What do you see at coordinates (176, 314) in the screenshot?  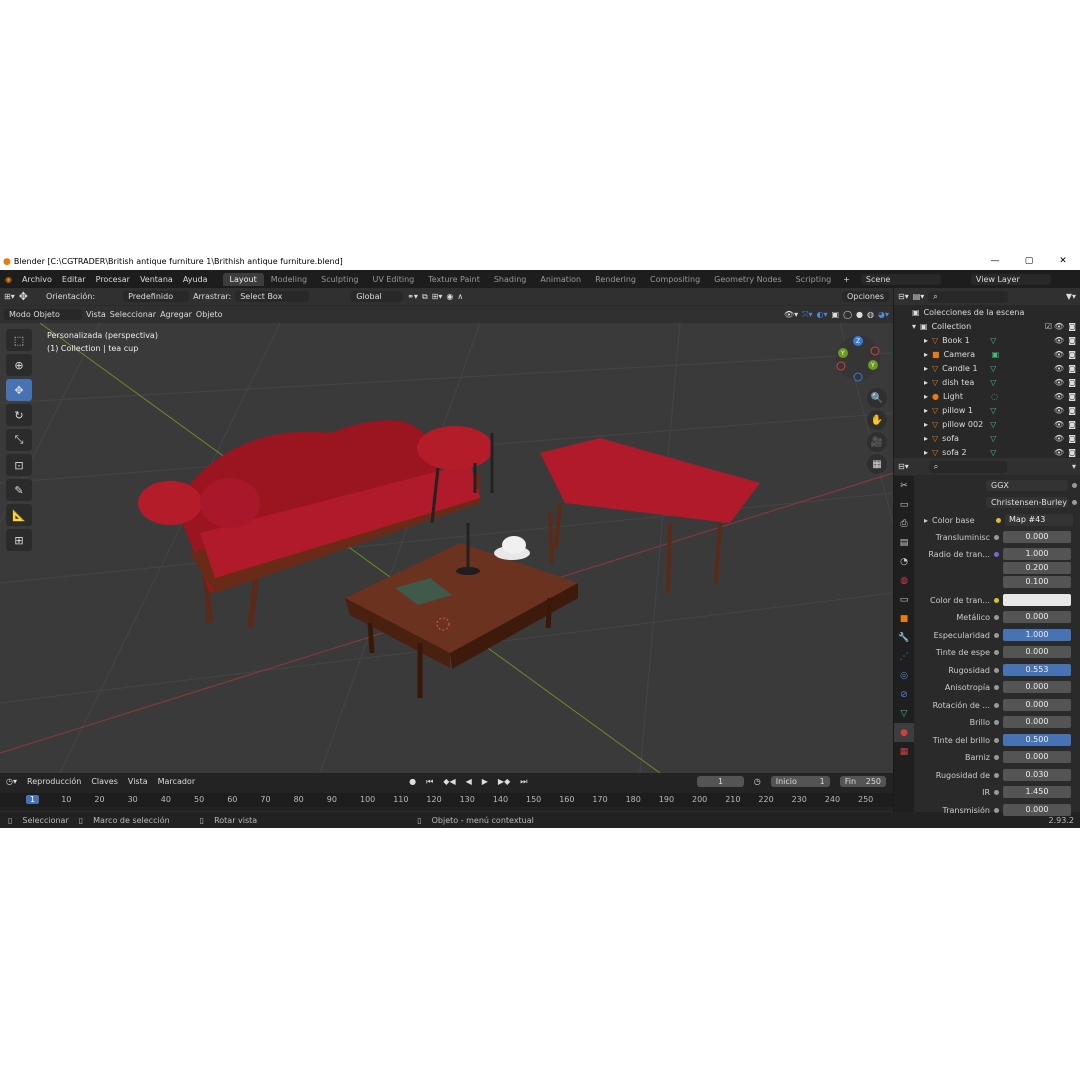 I see `menu-agregar: Agregar` at bounding box center [176, 314].